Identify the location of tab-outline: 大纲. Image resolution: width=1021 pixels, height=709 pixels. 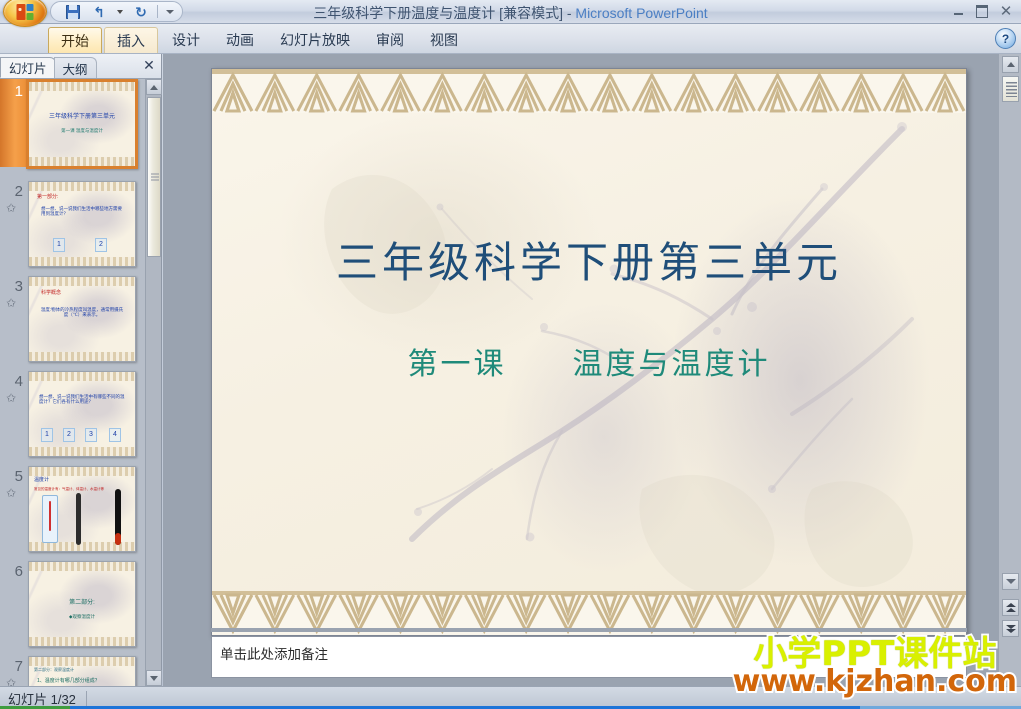
(75, 67).